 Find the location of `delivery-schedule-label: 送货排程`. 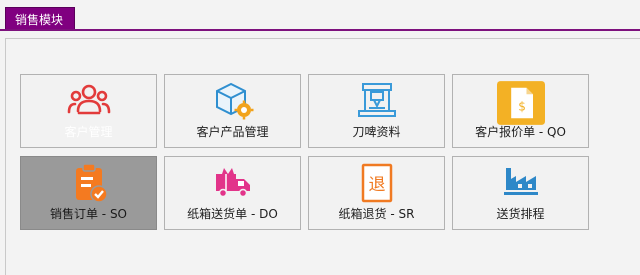

delivery-schedule-label: 送货排程 is located at coordinates (520, 214).